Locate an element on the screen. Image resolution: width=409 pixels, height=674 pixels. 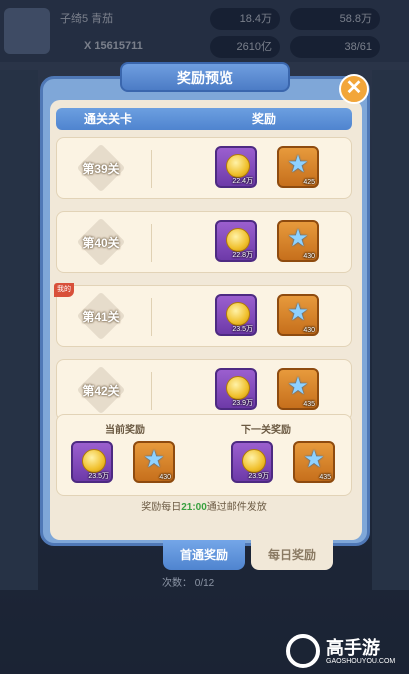
tab-daily: 每日奖励 is located at coordinates (292, 555).